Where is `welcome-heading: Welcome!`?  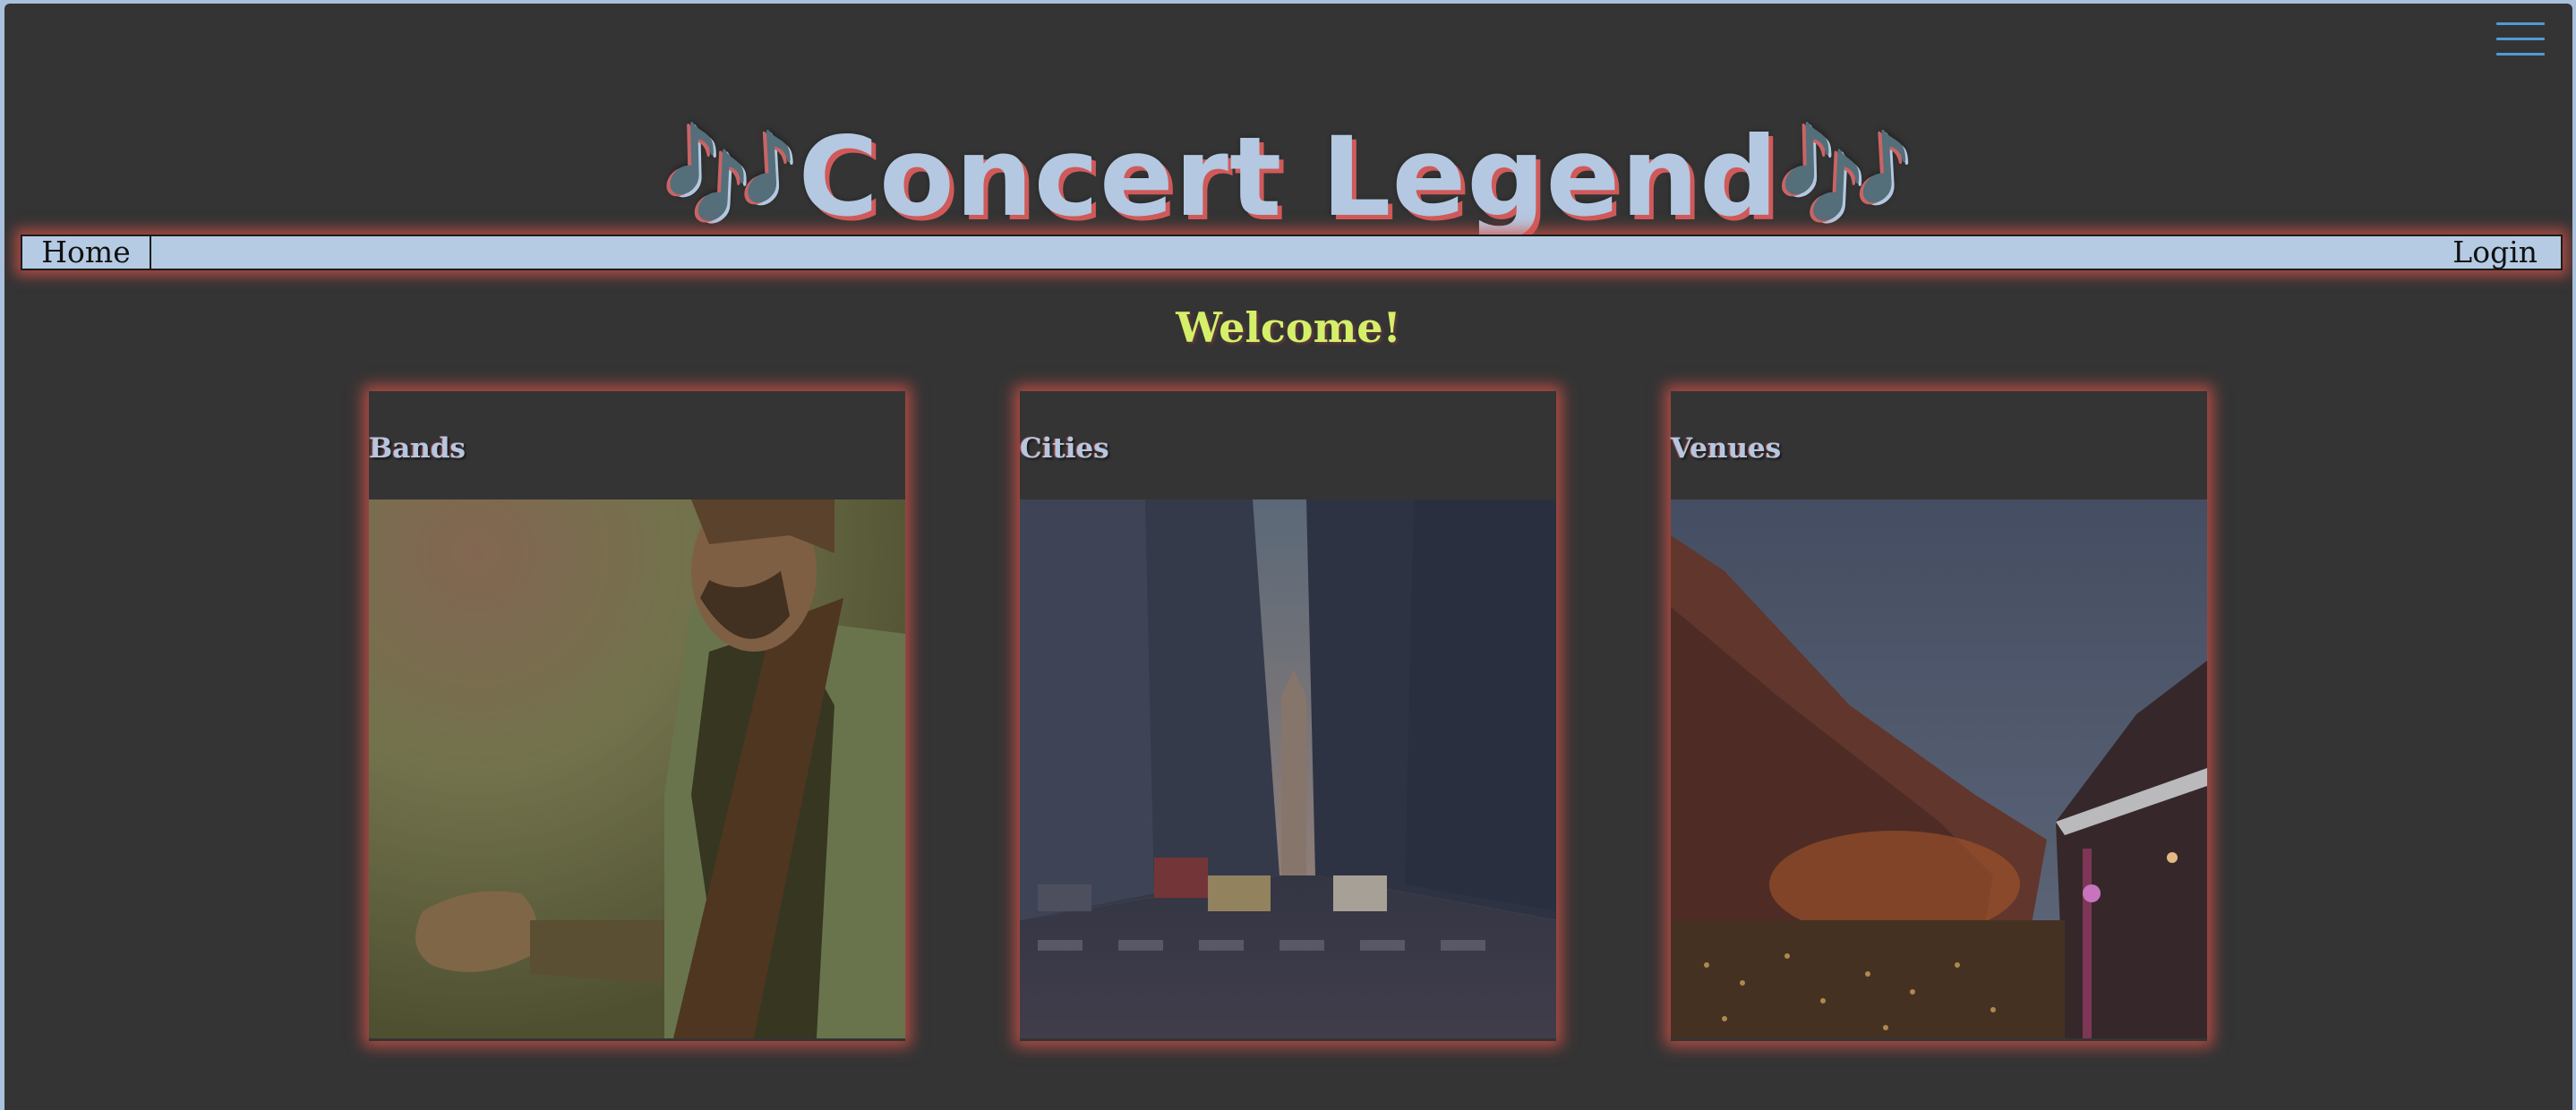
welcome-heading: Welcome! is located at coordinates (1288, 327).